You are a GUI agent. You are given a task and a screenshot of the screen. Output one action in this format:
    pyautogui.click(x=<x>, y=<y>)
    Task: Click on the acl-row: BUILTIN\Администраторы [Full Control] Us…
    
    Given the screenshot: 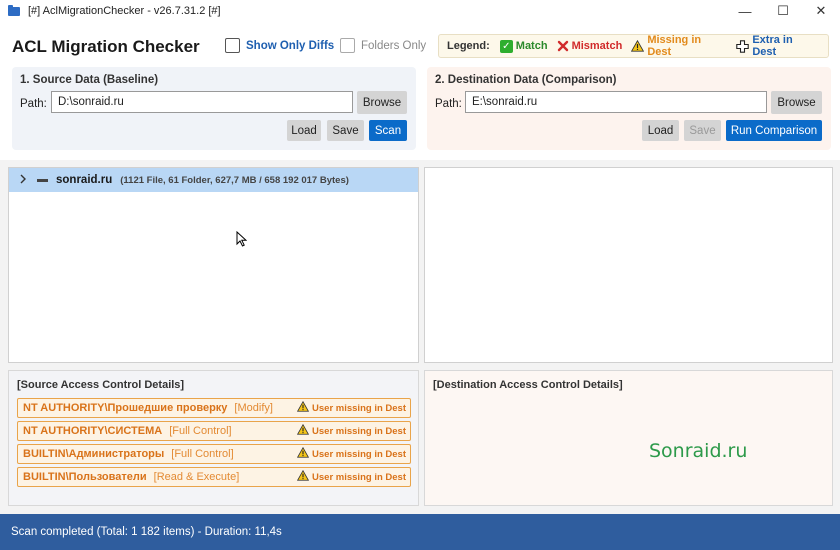 What is the action you would take?
    pyautogui.click(x=214, y=454)
    